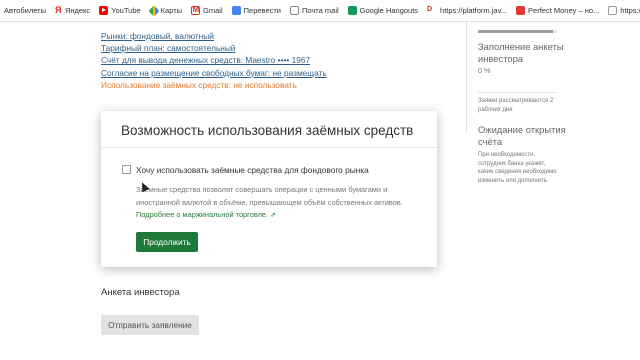 This screenshot has height=360, width=640. Describe the element at coordinates (120, 10) in the screenshot. I see `bookmark-youtube: YouTube` at that location.